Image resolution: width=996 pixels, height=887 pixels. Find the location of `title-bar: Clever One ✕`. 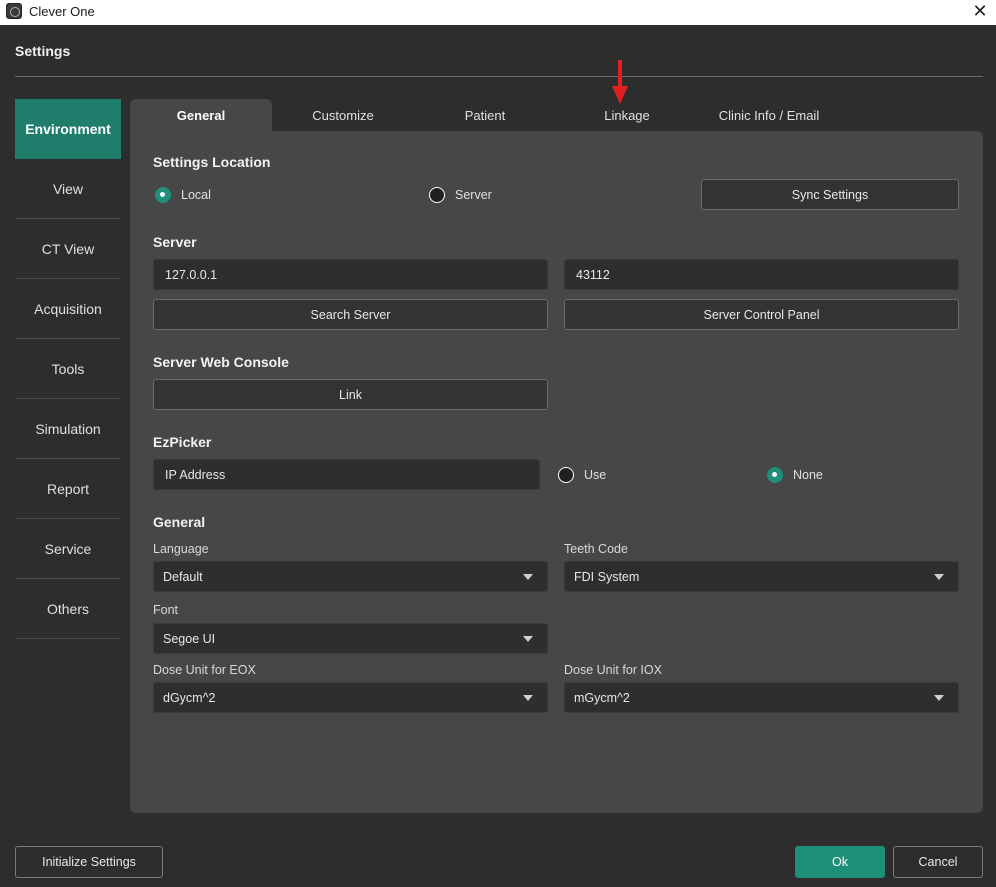

title-bar: Clever One ✕ is located at coordinates (498, 12).